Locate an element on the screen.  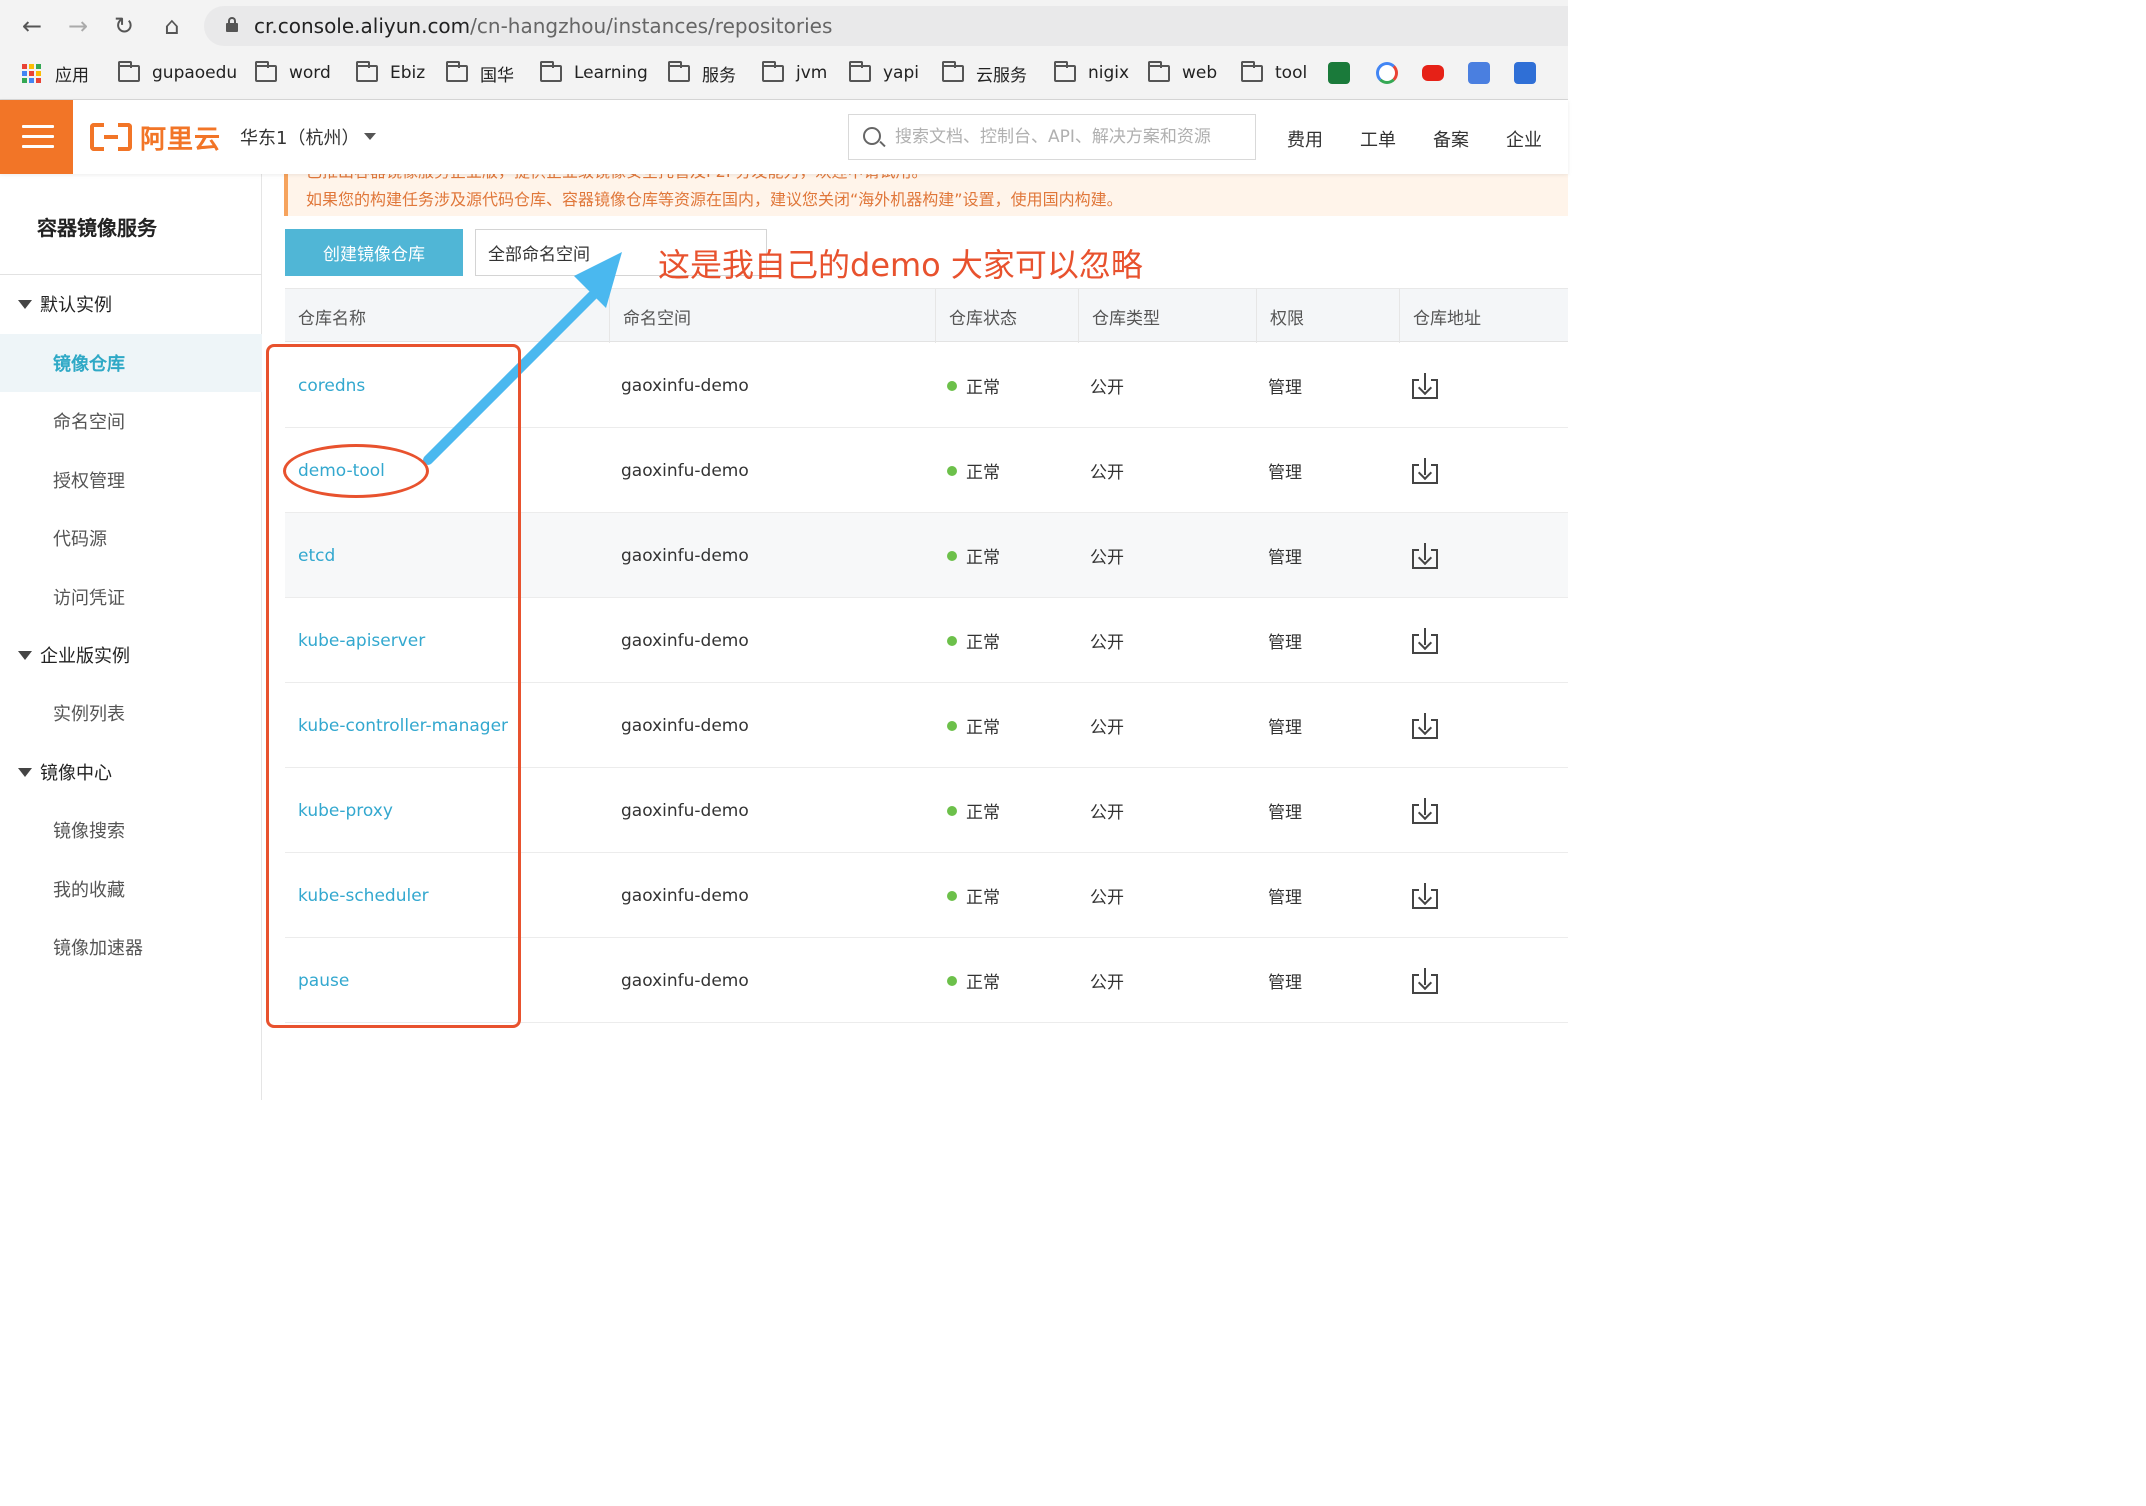
bookmark-item: yapi is located at coordinates (884, 73).